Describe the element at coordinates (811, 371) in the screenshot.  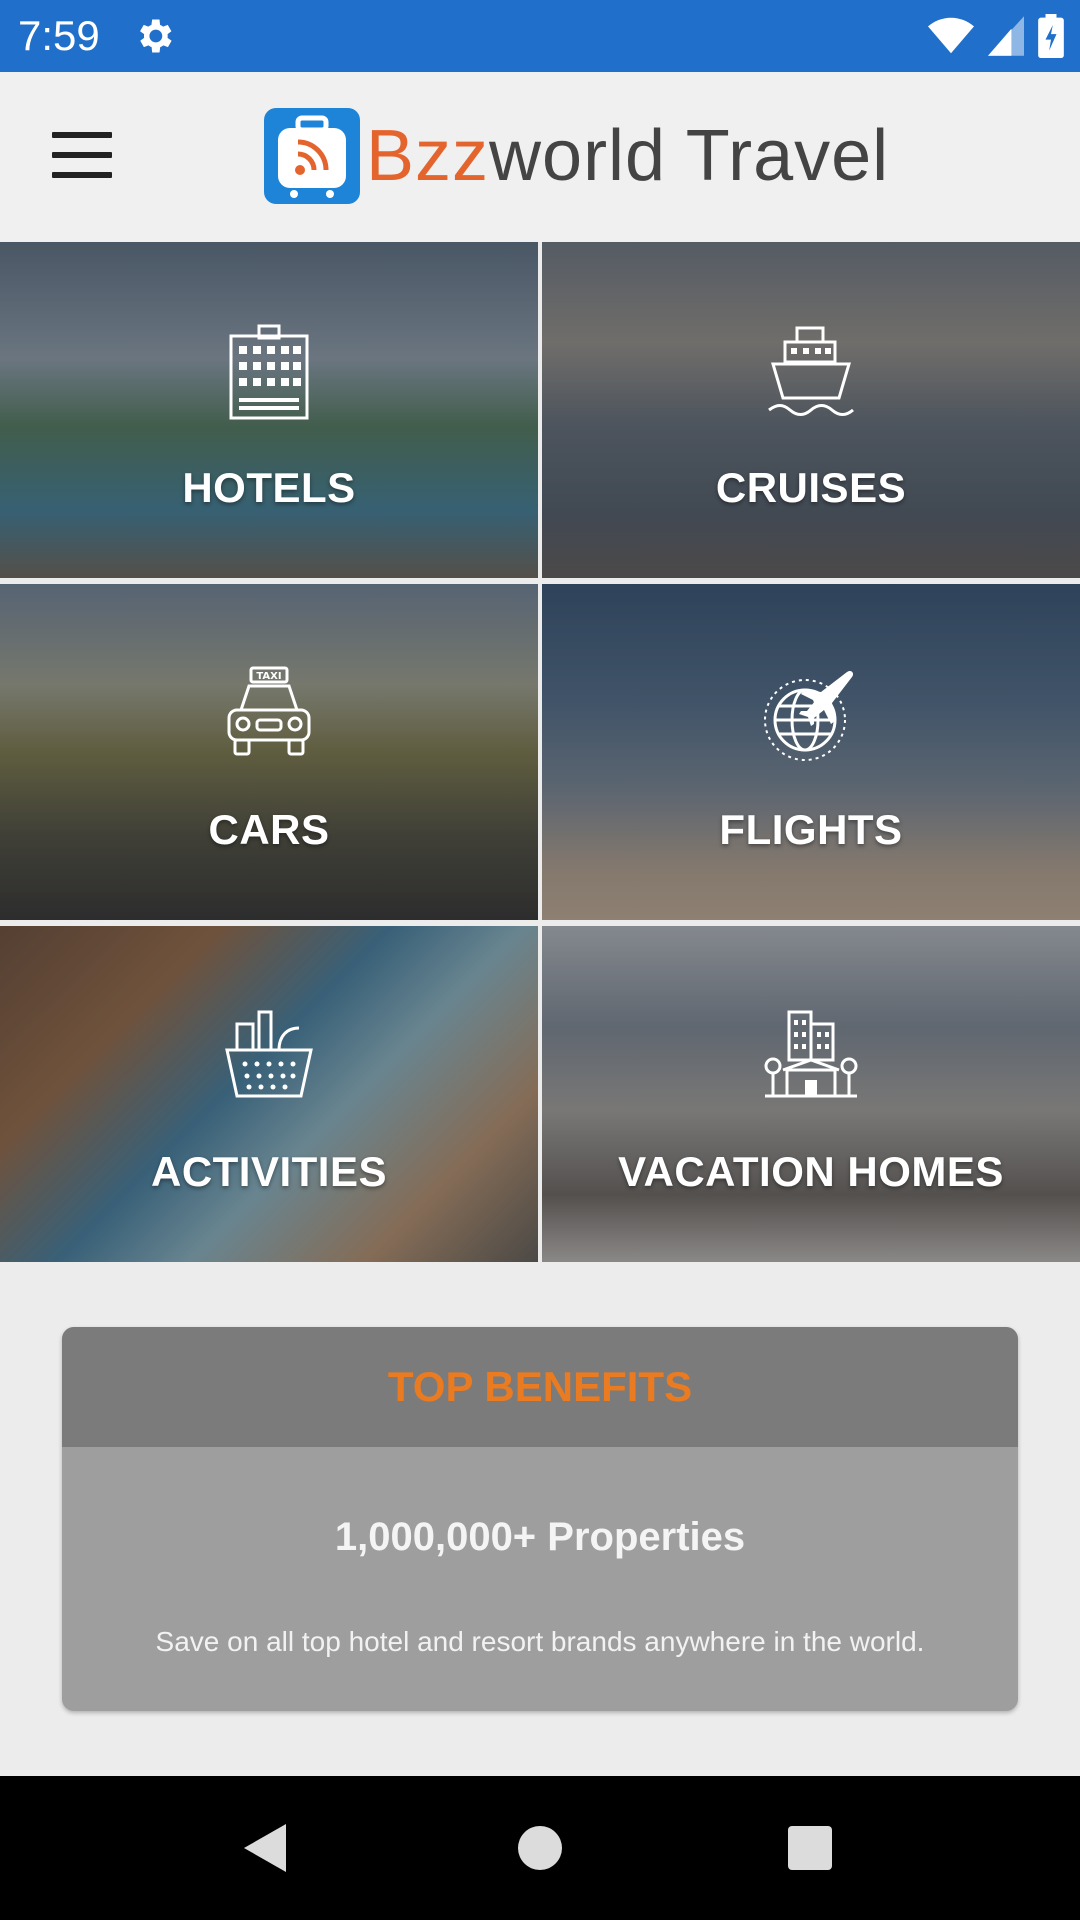
I see `cruise-ship-icon` at that location.